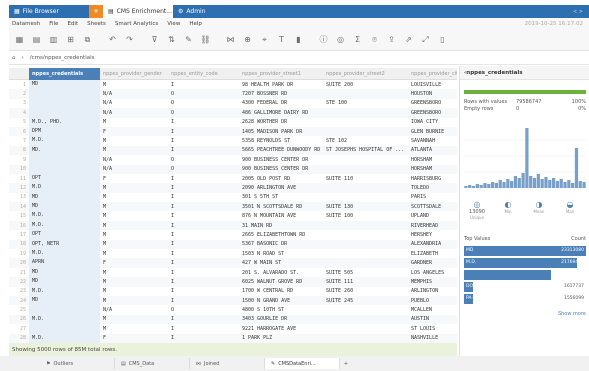  I want to click on table-cell: LOUISVILLE, so click(432, 85).